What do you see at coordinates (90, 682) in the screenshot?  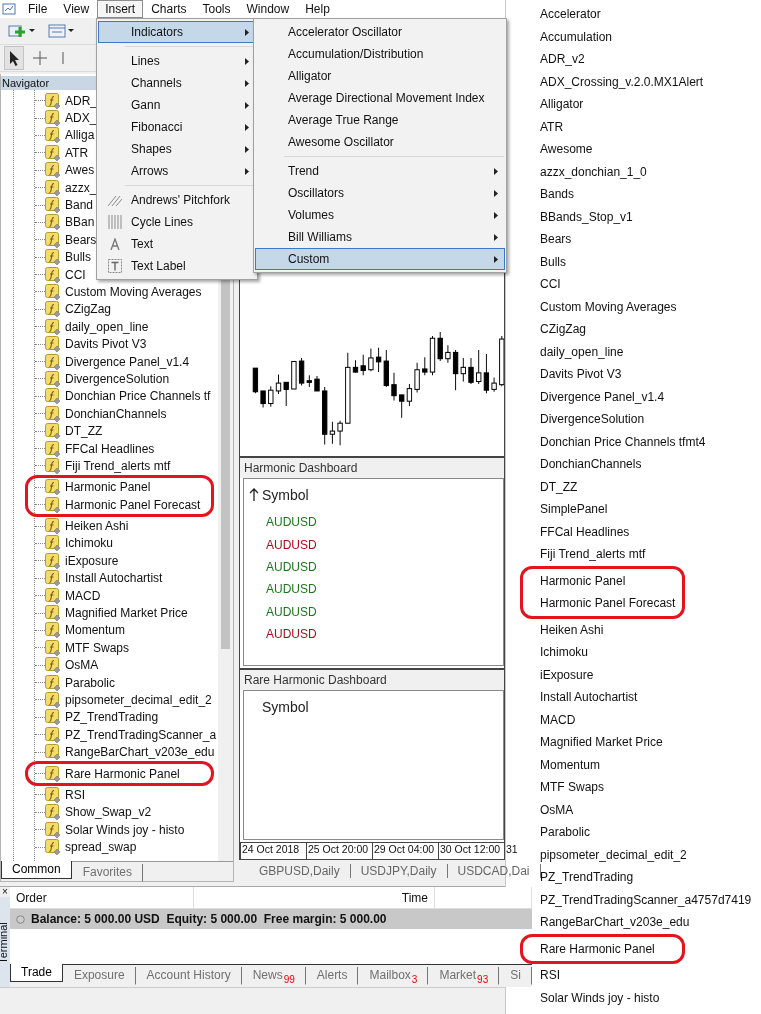 I see `navigator-item: Parabolic` at bounding box center [90, 682].